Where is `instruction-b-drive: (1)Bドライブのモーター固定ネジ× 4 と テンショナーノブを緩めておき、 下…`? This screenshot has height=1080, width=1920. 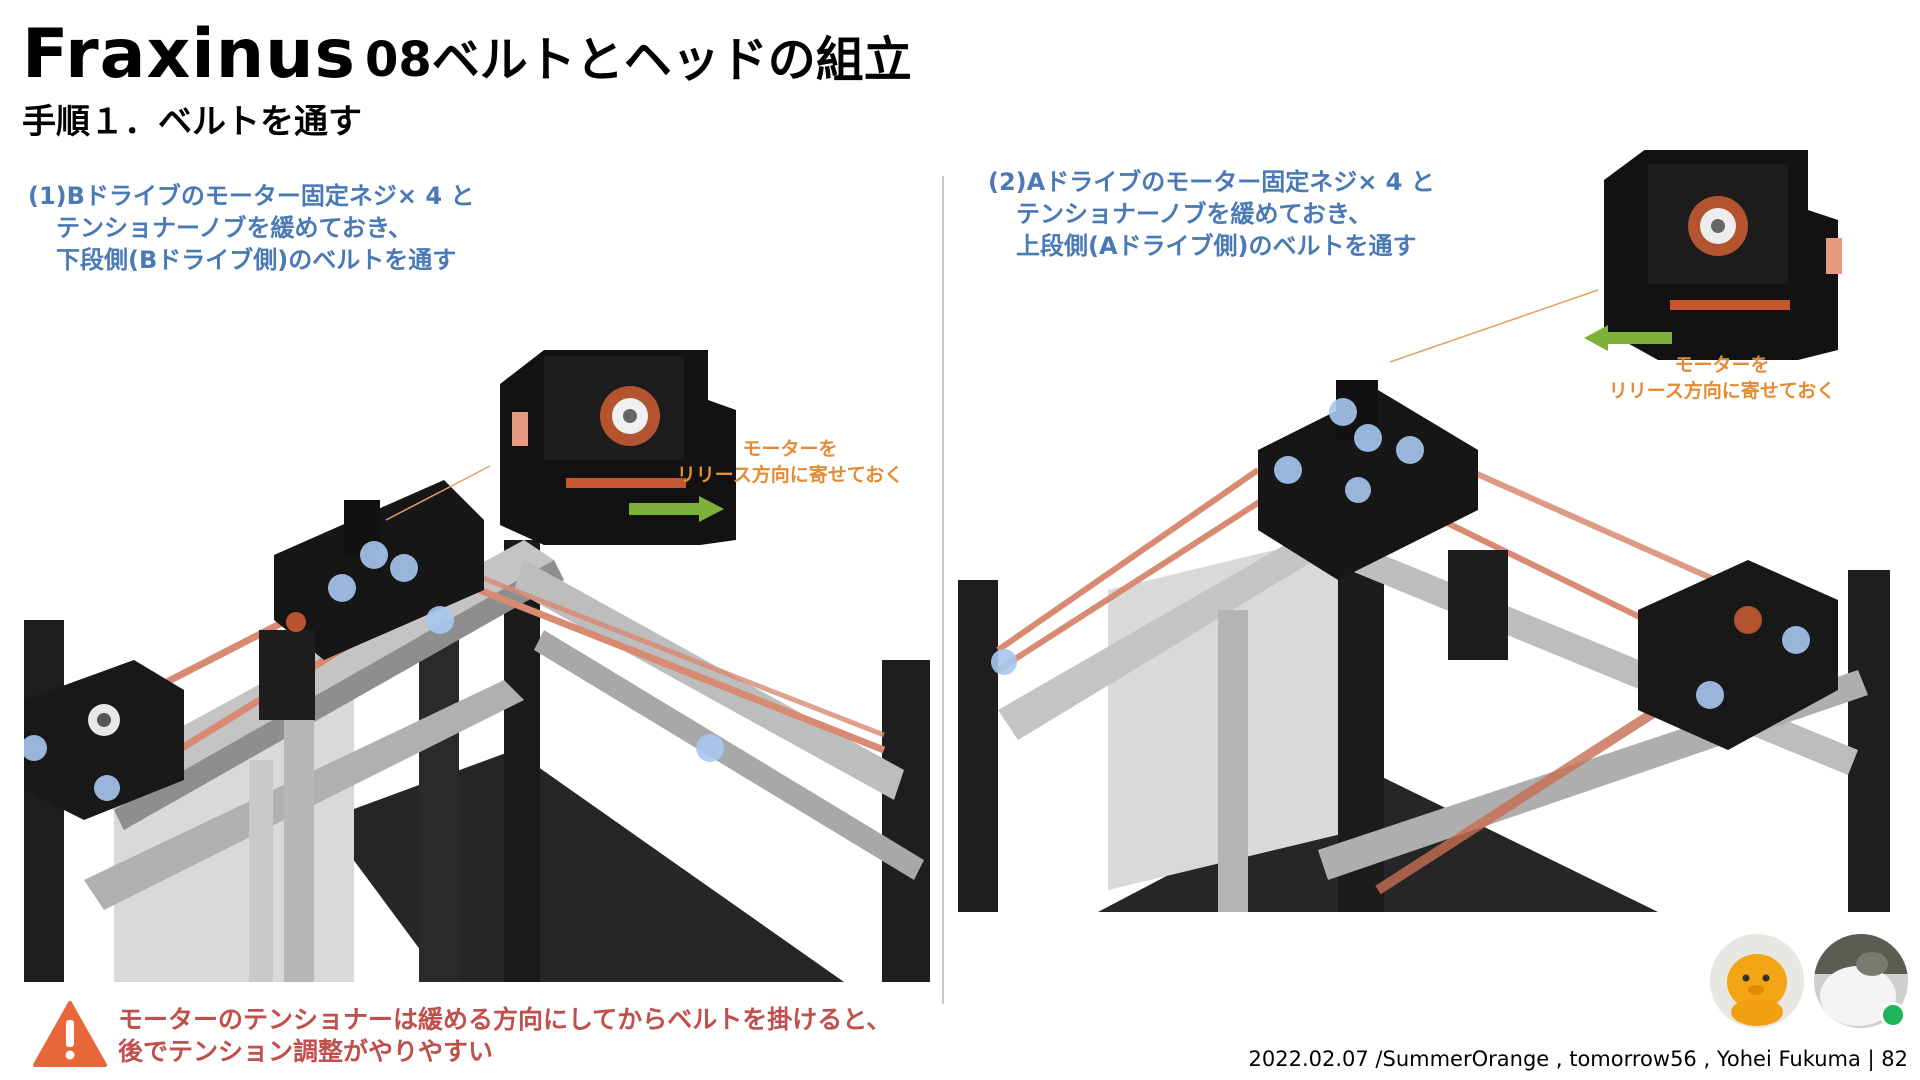 instruction-b-drive: (1)Bドライブのモーター固定ネジ× 4 と テンショナーノブを緩めておき、 下… is located at coordinates (251, 228).